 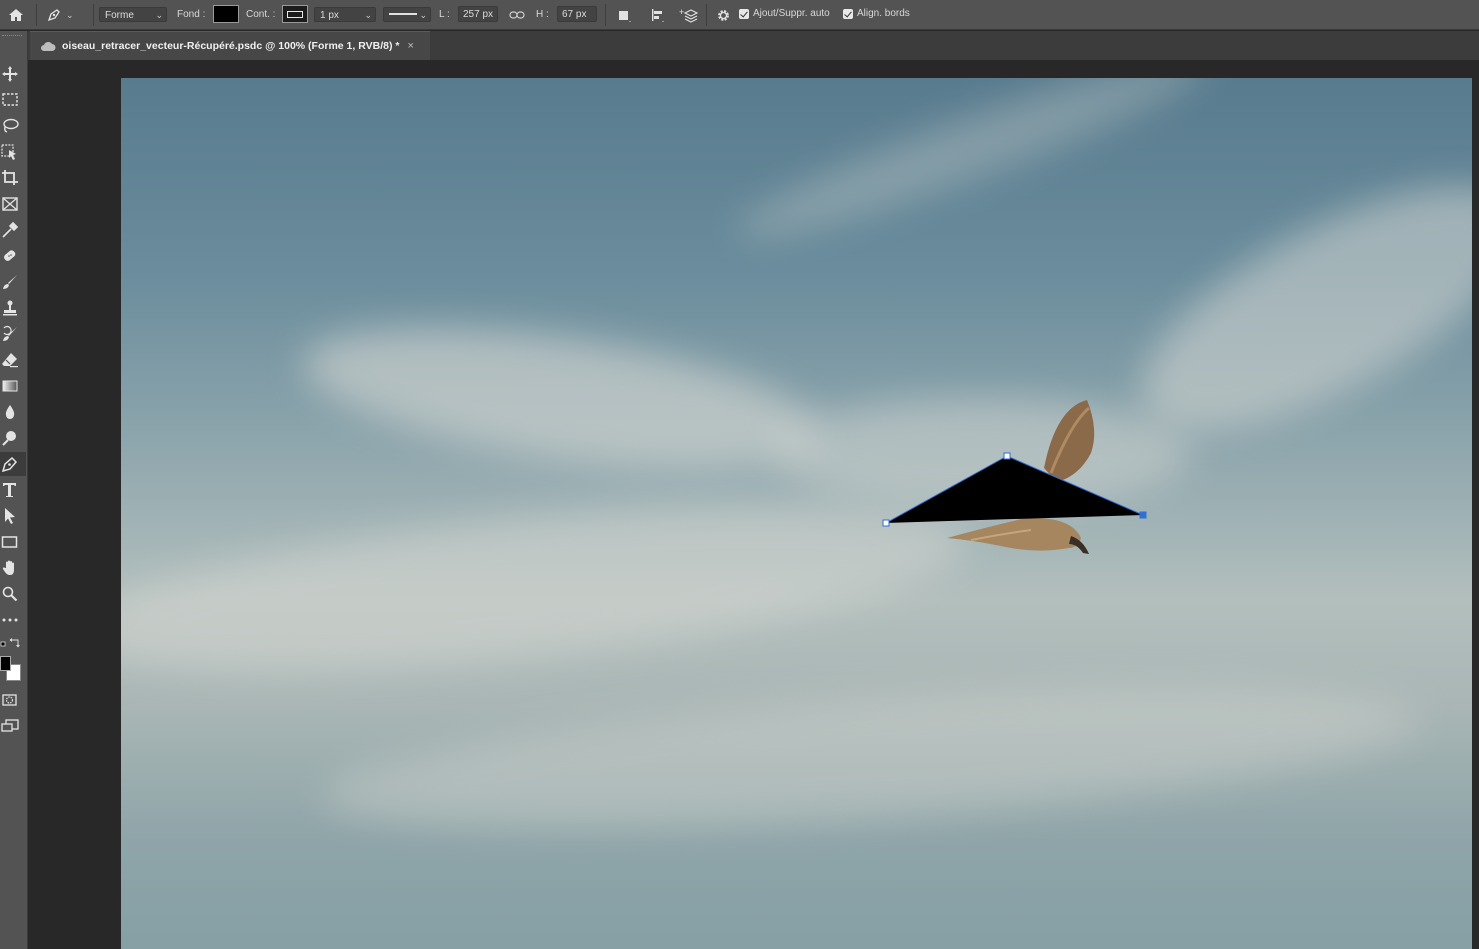 What do you see at coordinates (13, 620) in the screenshot?
I see `more-tools-icon` at bounding box center [13, 620].